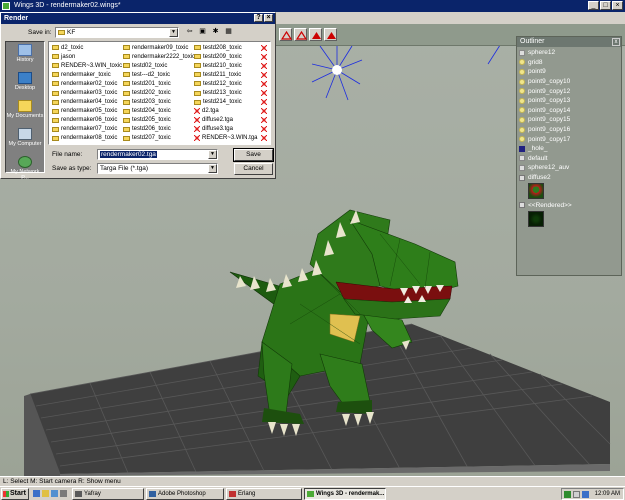 This screenshot has height=500, width=625. What do you see at coordinates (117, 32) in the screenshot?
I see `save-in-dropdown: KF ▼` at bounding box center [117, 32].